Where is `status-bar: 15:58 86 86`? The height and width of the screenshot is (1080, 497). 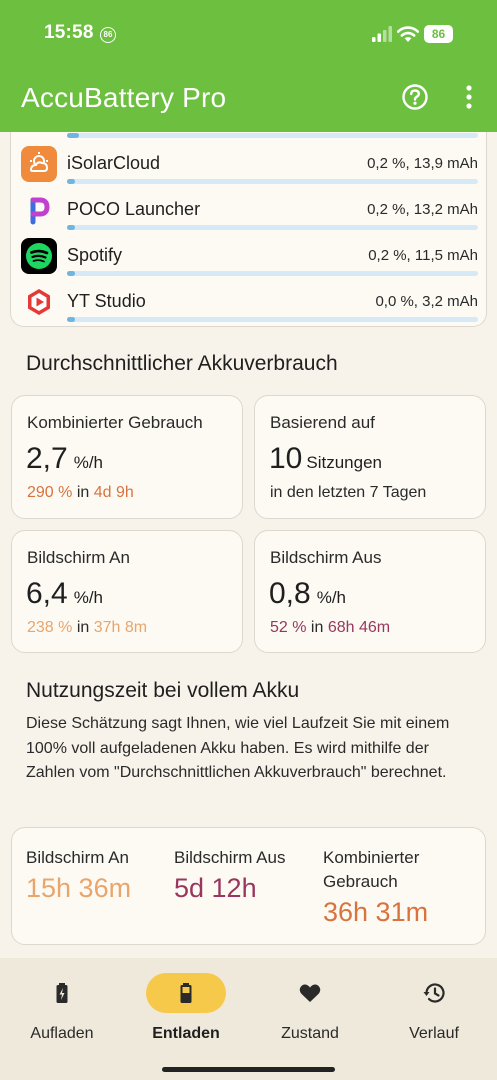 status-bar: 15:58 86 86 is located at coordinates (248, 35).